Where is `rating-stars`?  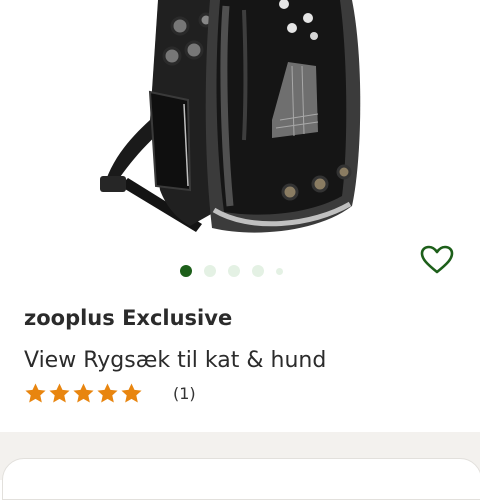 rating-stars is located at coordinates (83, 393).